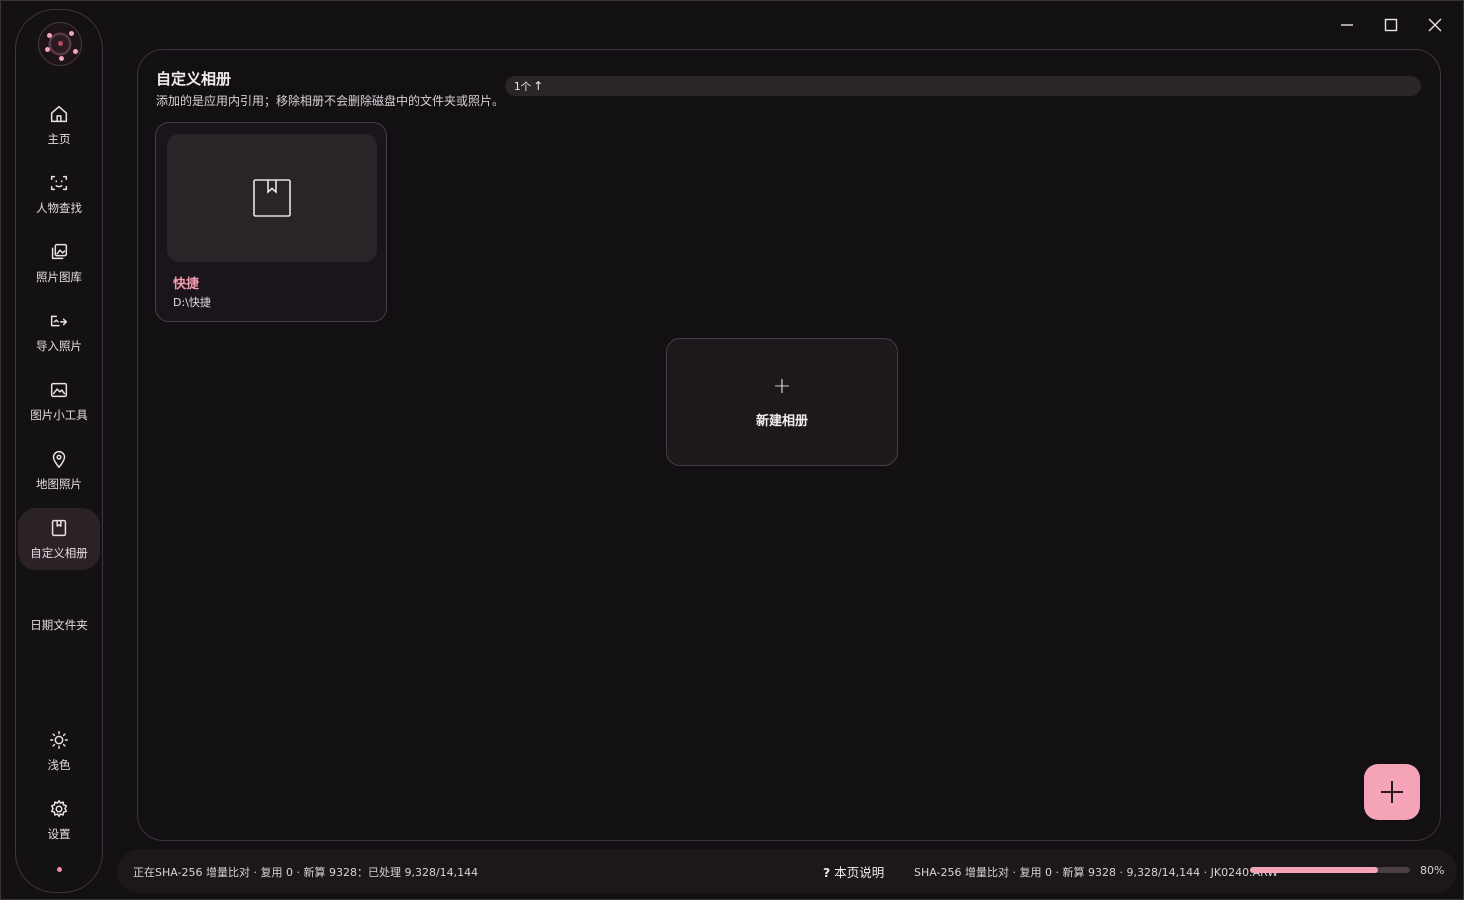 This screenshot has width=1464, height=900. I want to click on plus-icon: +, so click(782, 386).